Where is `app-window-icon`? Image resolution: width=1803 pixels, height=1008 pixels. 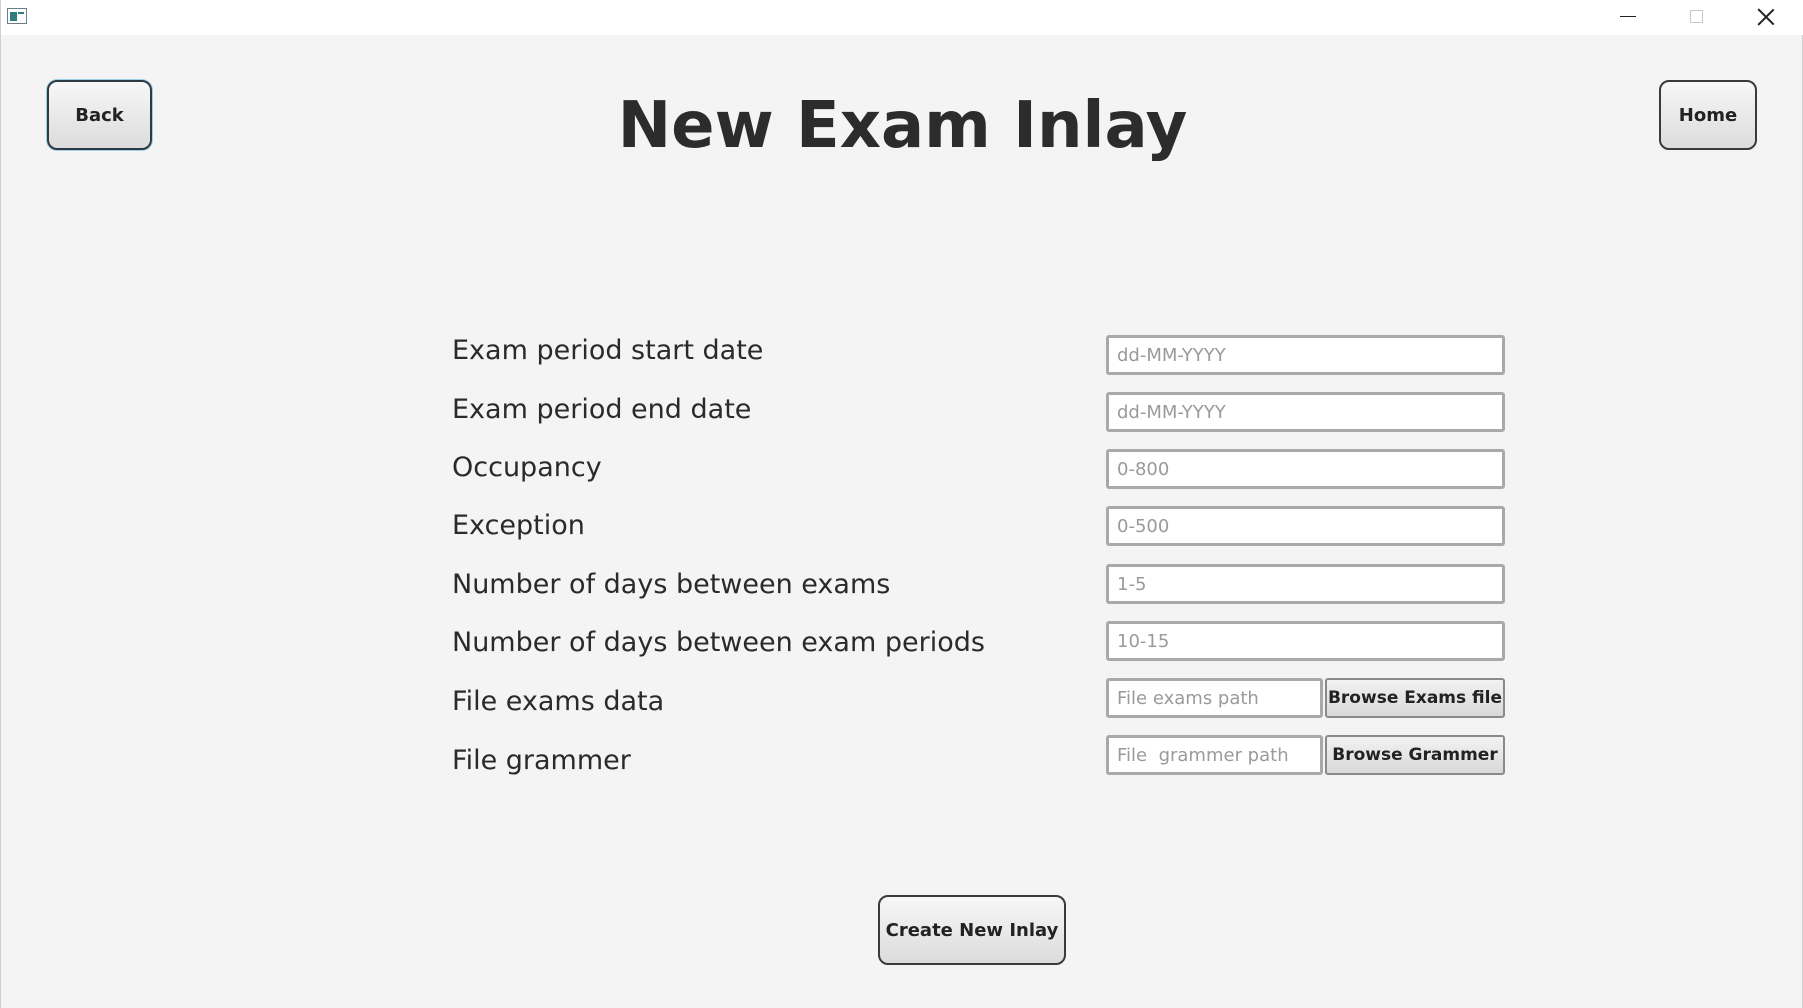
app-window-icon is located at coordinates (17, 16).